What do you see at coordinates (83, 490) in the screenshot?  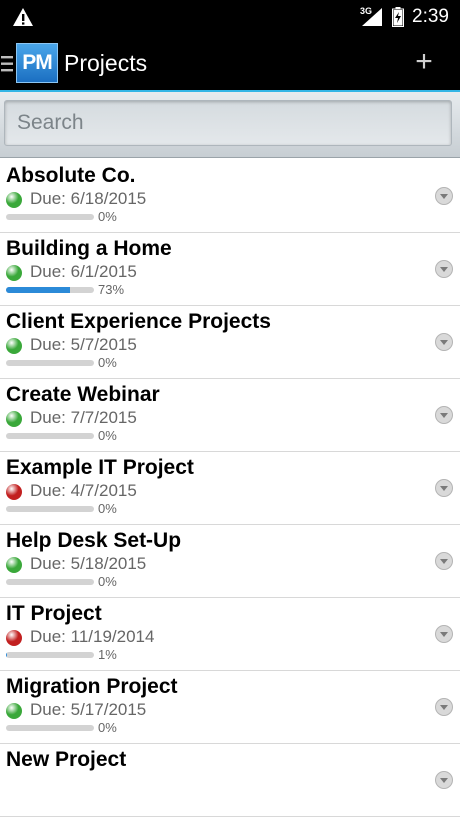 I see `due-date: Due: 4/7/2015` at bounding box center [83, 490].